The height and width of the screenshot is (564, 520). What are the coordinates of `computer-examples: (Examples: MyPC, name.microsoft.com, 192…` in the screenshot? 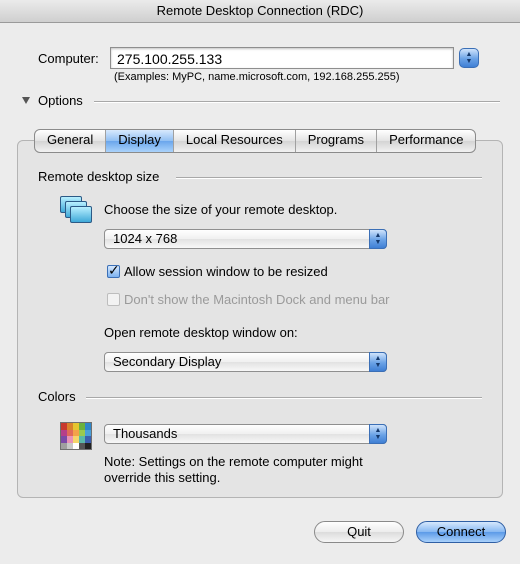 It's located at (257, 77).